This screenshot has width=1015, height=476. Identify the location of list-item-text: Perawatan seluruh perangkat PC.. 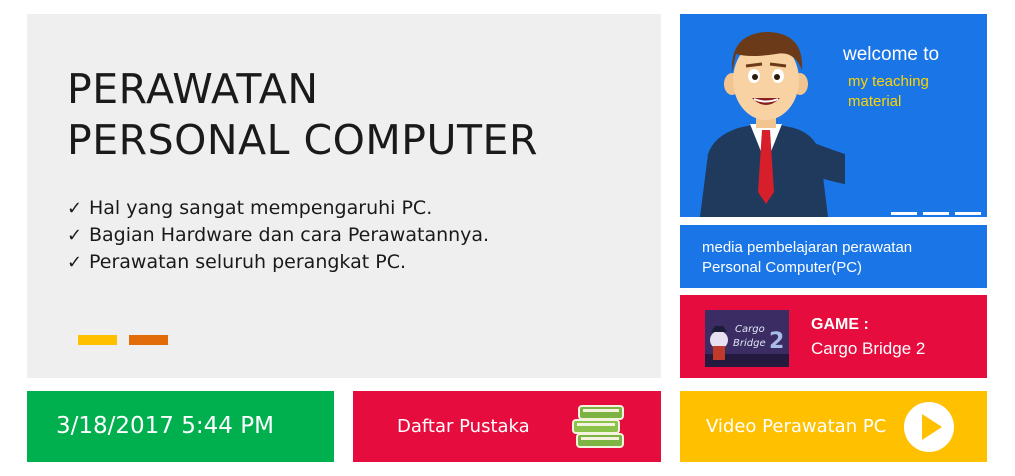
(247, 262).